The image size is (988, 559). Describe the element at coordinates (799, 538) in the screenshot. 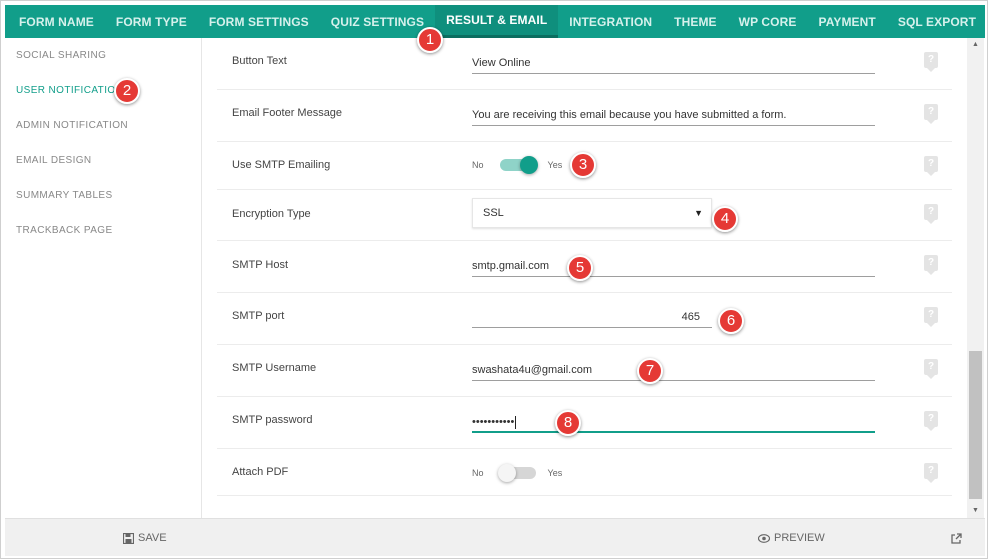

I see `preview-label: PREVIEW` at that location.